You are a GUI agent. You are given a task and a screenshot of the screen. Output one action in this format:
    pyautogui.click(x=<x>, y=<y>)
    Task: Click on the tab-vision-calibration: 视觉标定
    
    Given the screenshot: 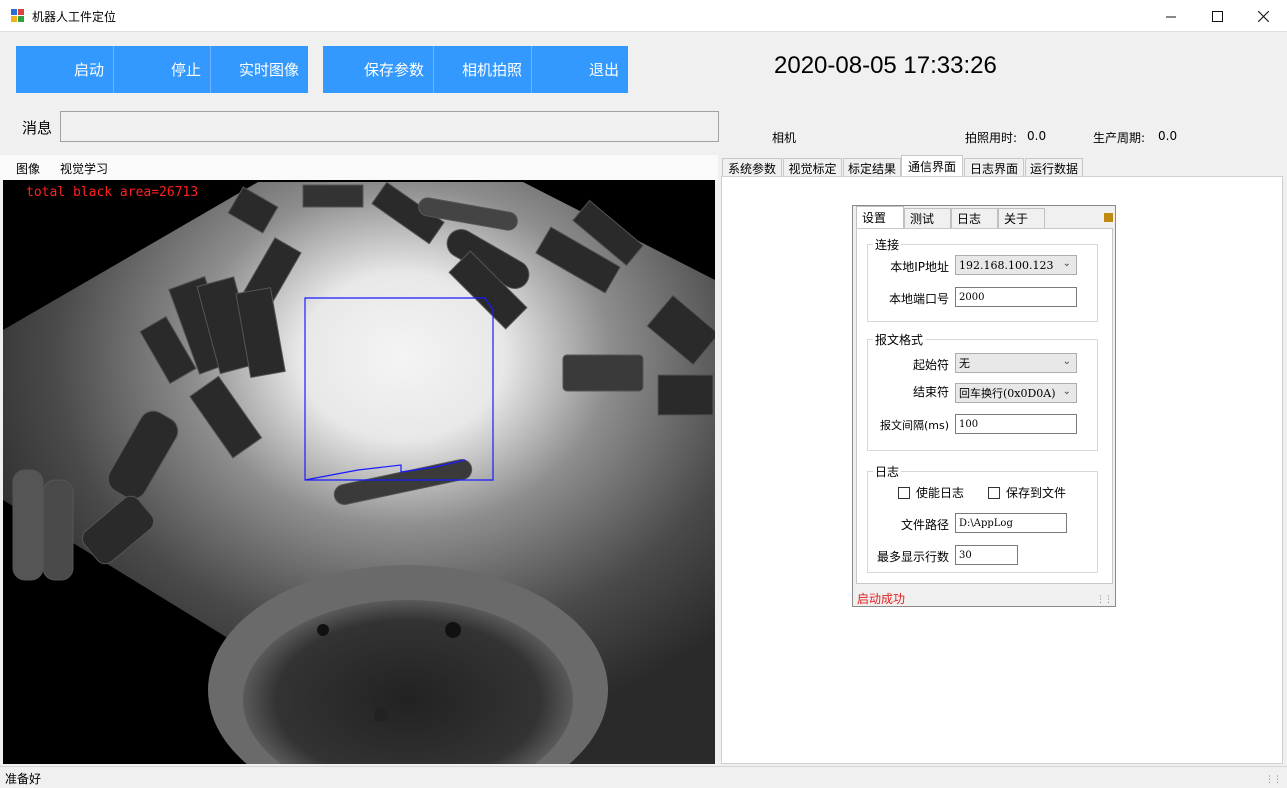 What is the action you would take?
    pyautogui.click(x=812, y=167)
    